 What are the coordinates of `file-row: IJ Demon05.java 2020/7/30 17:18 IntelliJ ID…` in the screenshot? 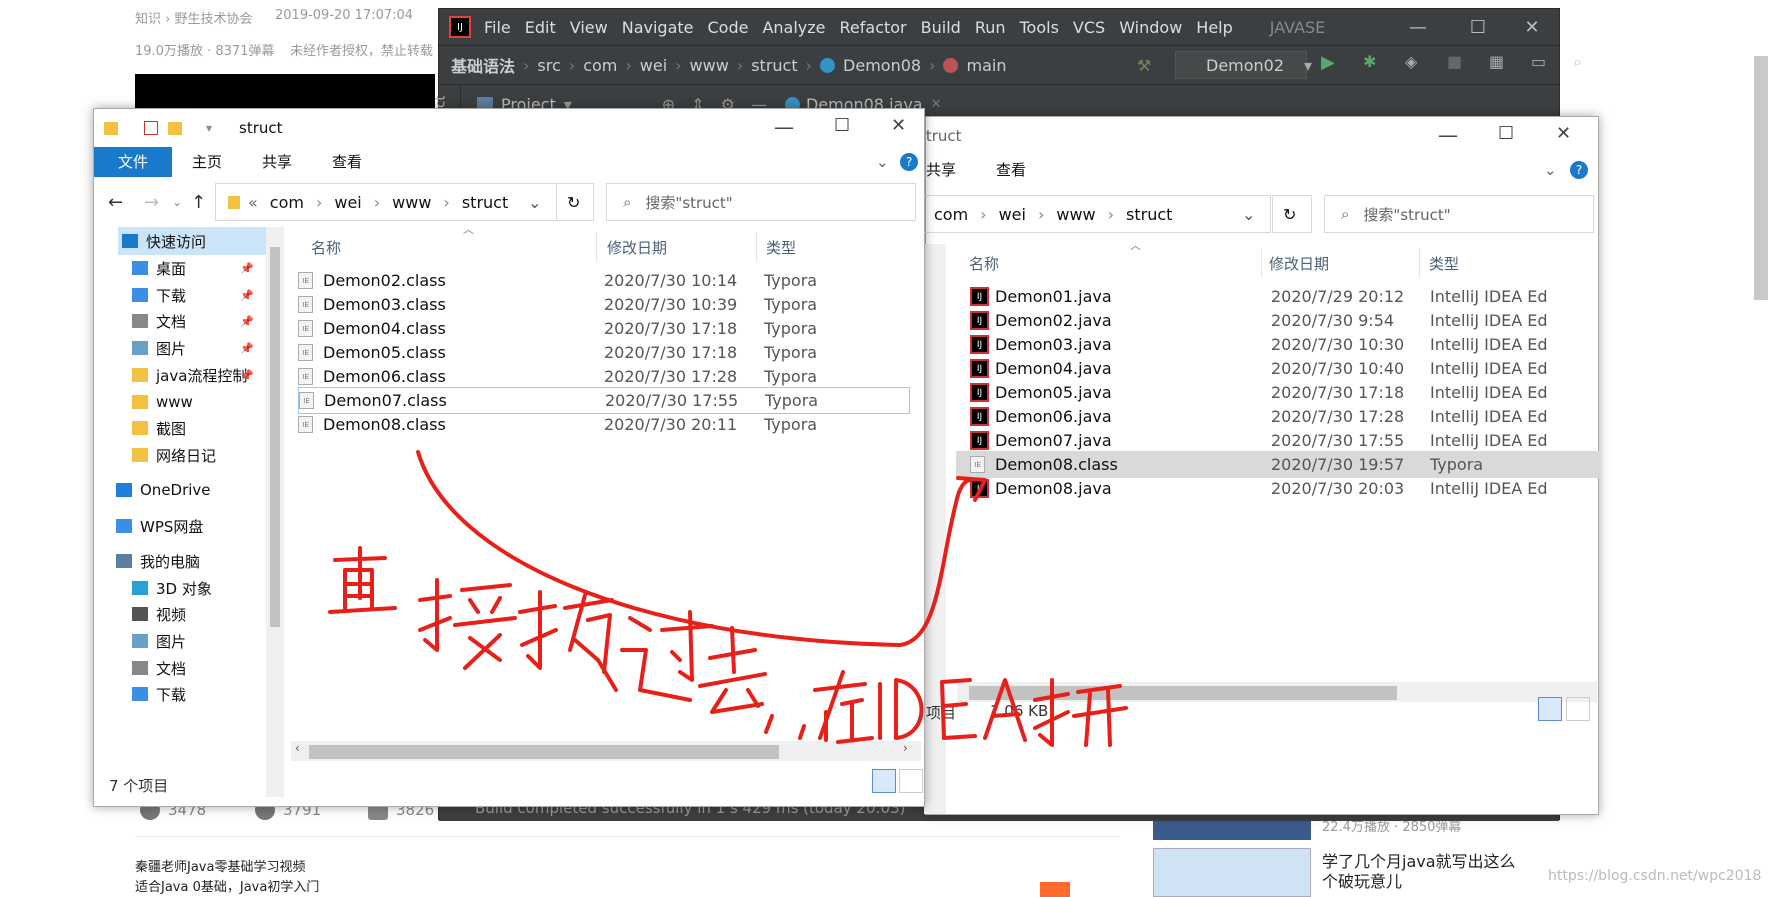 It's located at (1278, 392).